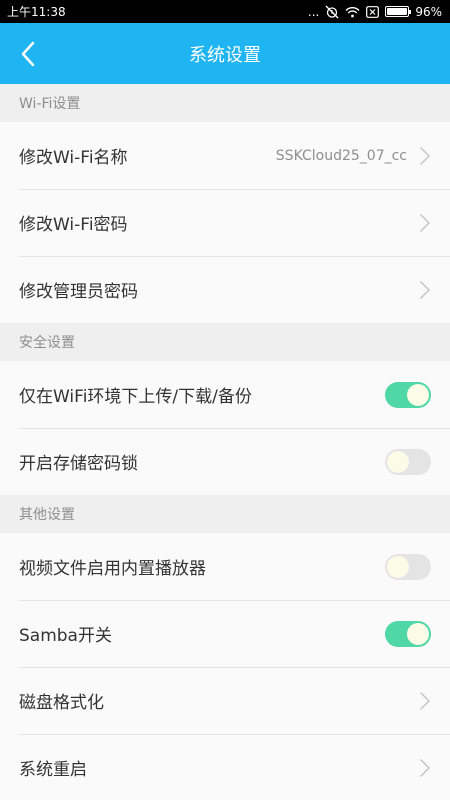 Image resolution: width=450 pixels, height=800 pixels. I want to click on settings-row: 仅在WiFi环境下上传/下载/备份, so click(225, 394).